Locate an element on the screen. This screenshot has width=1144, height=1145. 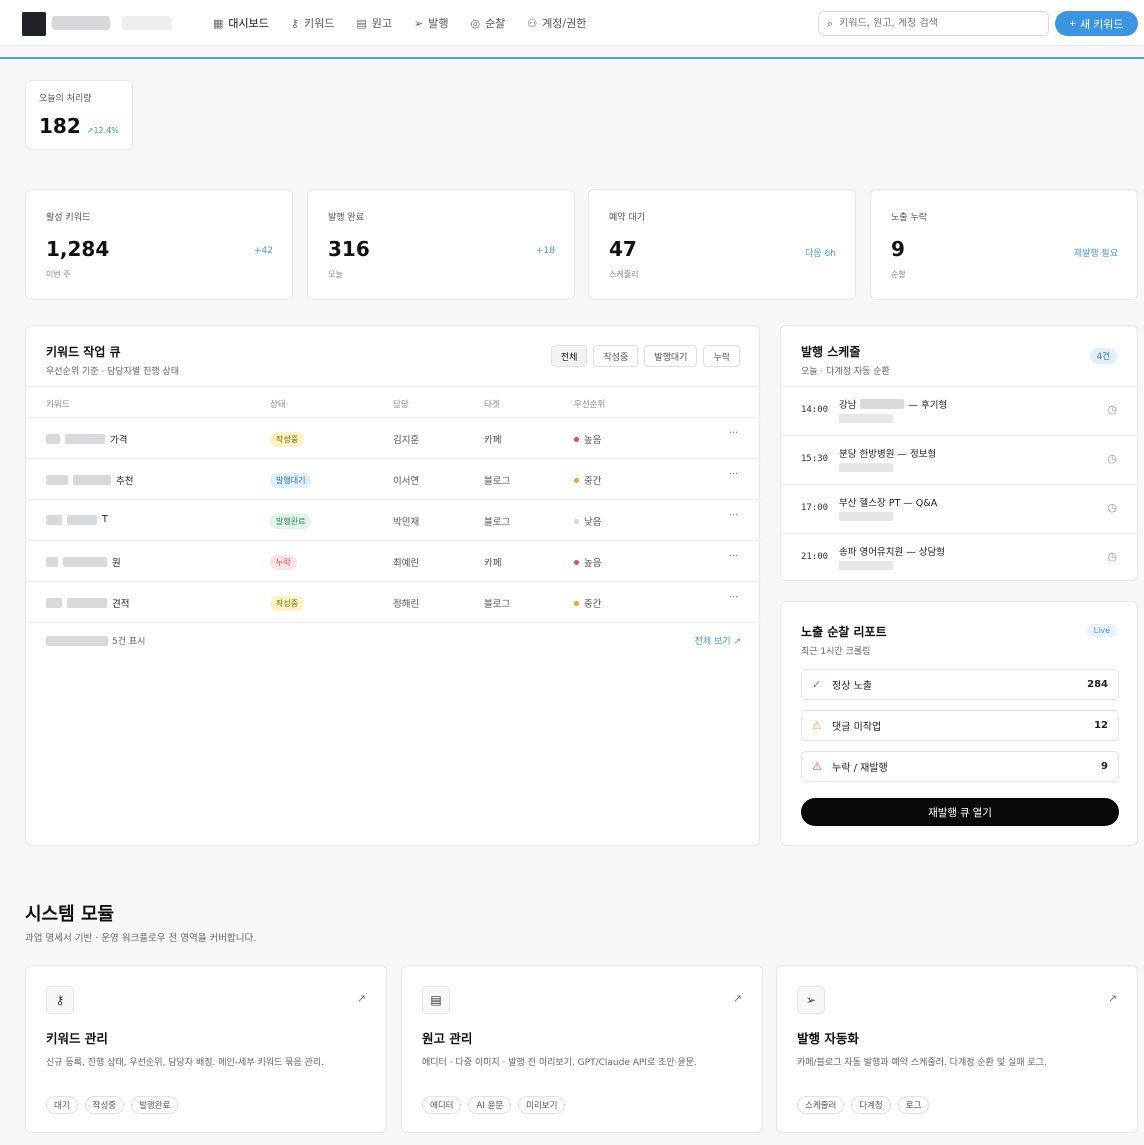
schedule-item: 17:00 부산 헬스장 PT — Q&A ◷ is located at coordinates (959, 508).